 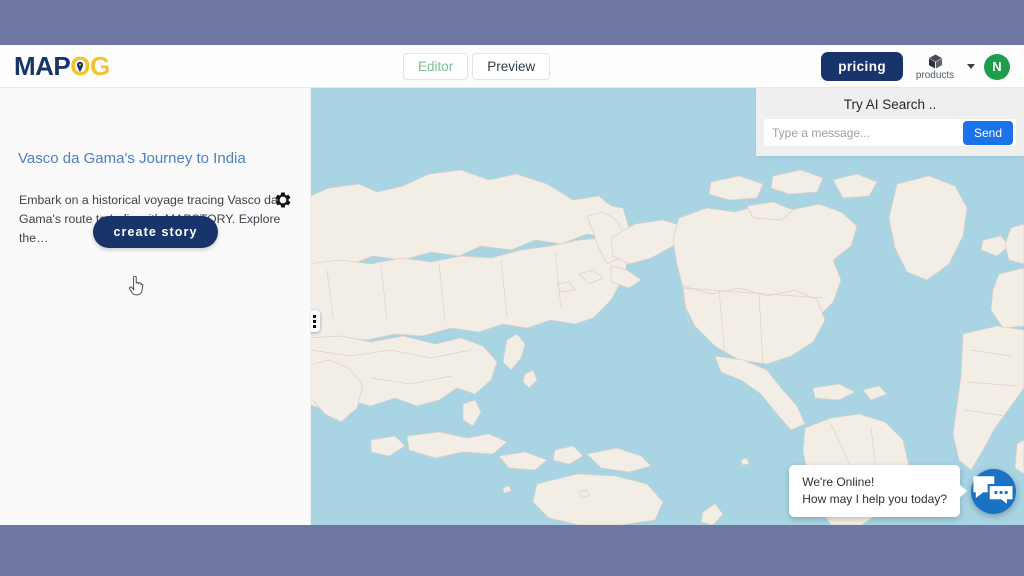 What do you see at coordinates (997, 66) in the screenshot?
I see `avatar: N` at bounding box center [997, 66].